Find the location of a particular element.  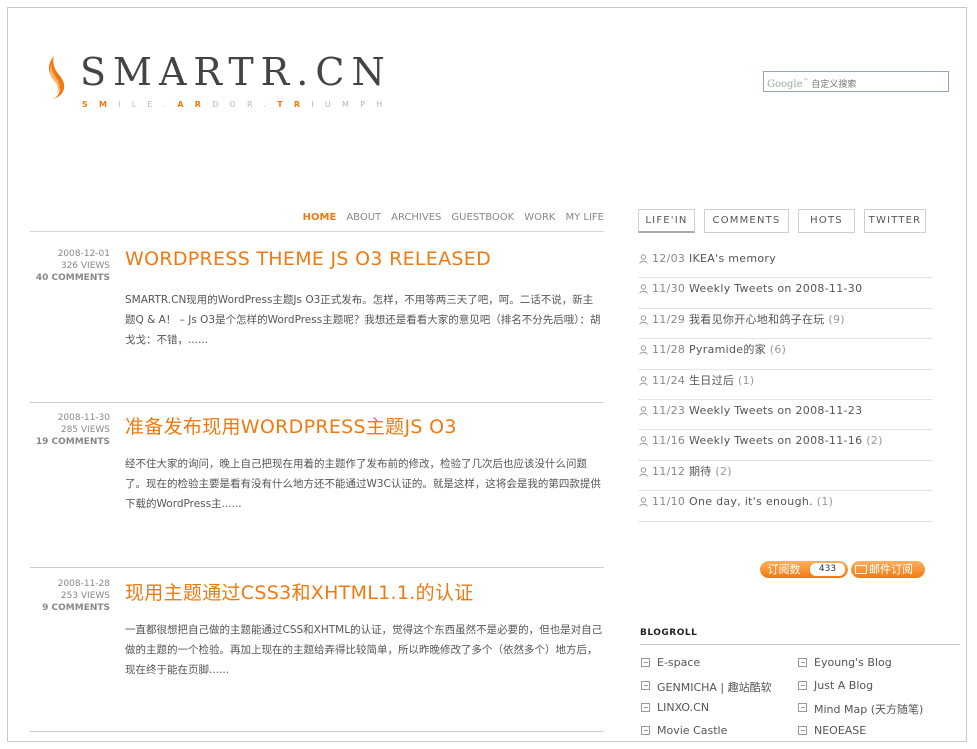

post-comments-count: 40 COMMENTS is located at coordinates (70, 278).